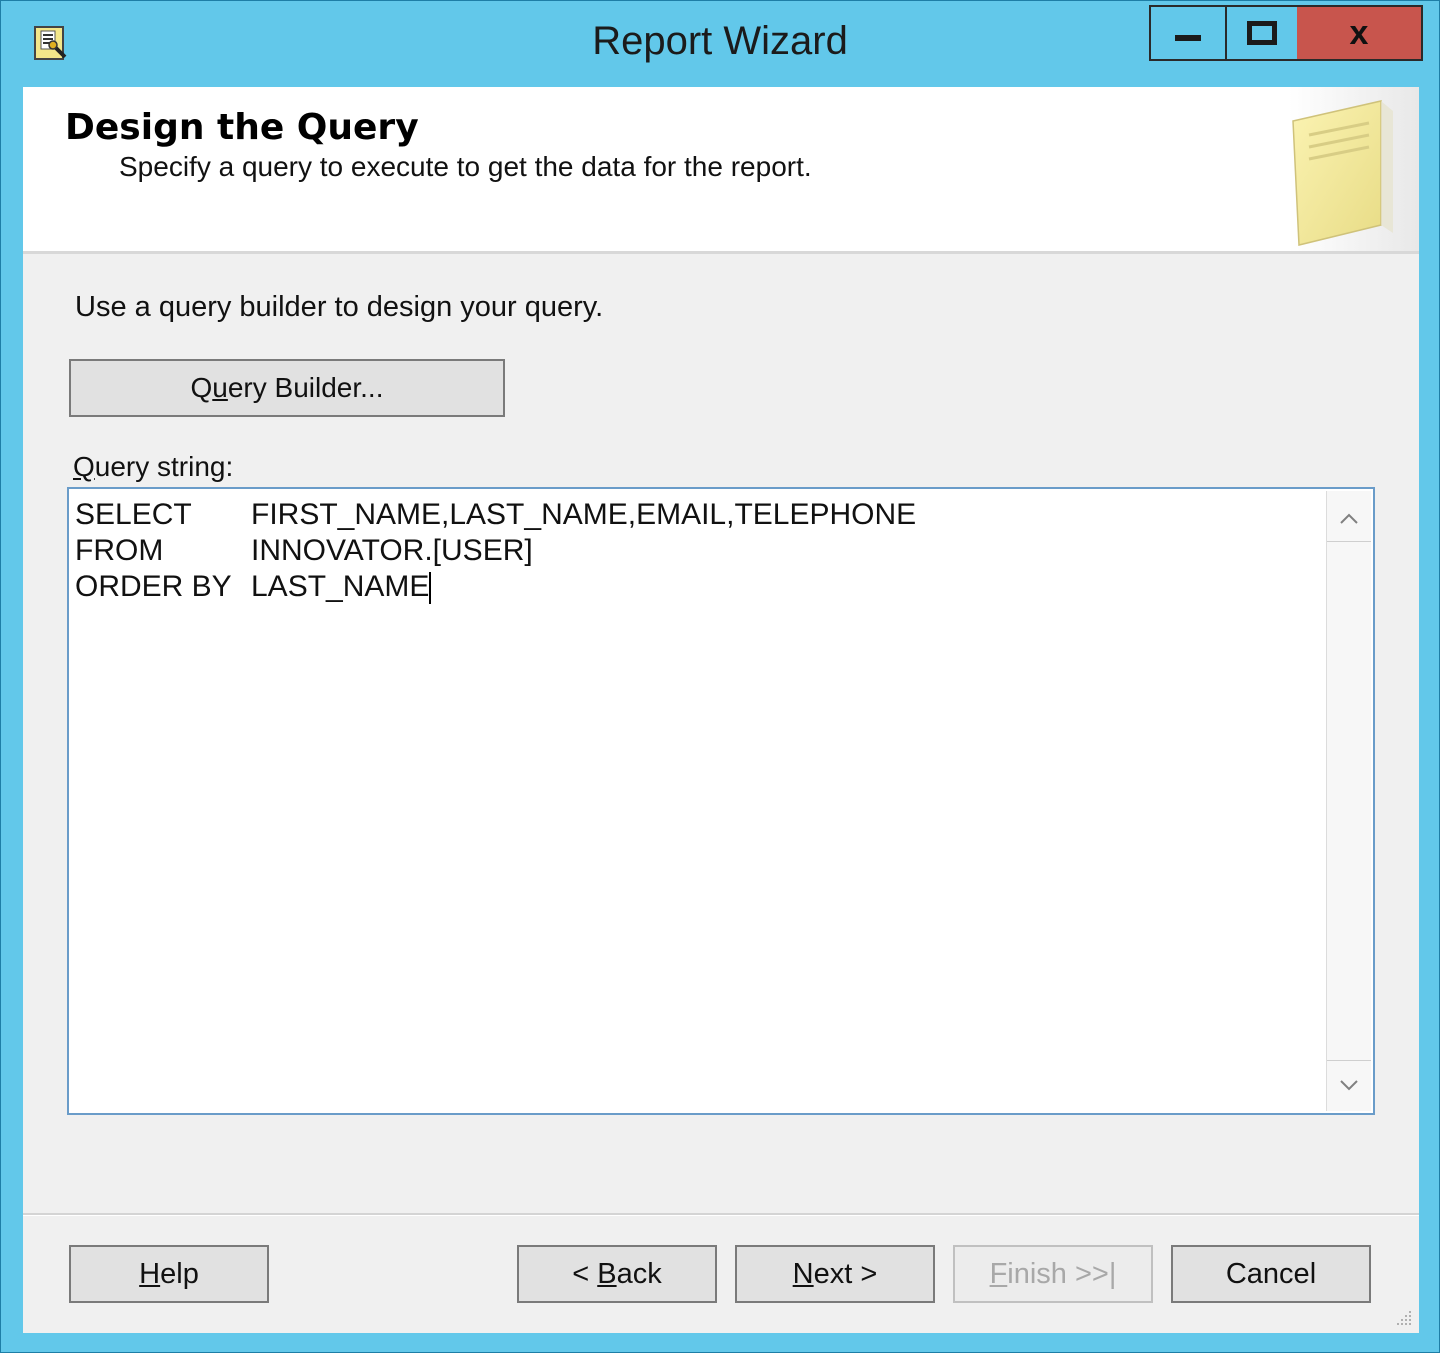  What do you see at coordinates (1062, 1273) in the screenshot?
I see `finish-label: inish >>|` at bounding box center [1062, 1273].